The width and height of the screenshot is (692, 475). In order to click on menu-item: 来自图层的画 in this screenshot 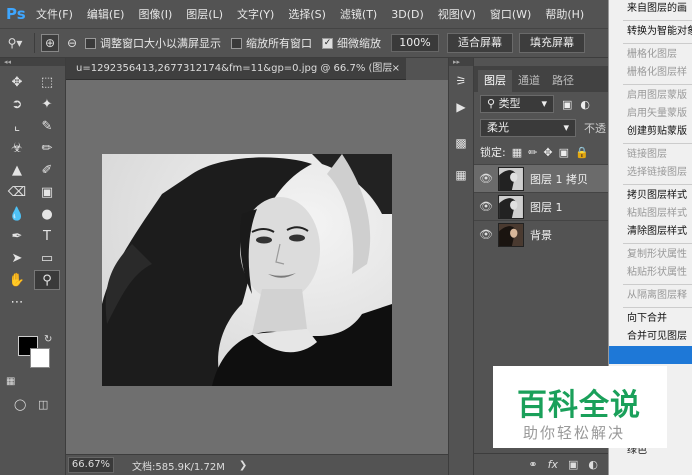, I will do `click(650, 9)`.